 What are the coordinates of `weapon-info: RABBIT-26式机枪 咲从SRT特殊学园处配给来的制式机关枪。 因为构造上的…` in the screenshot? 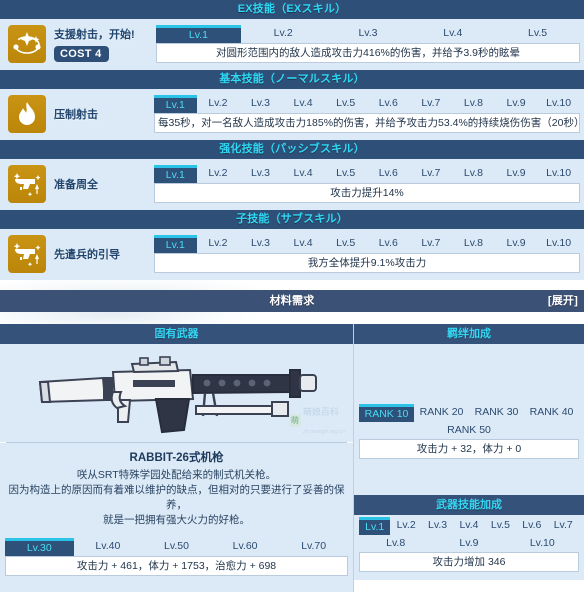 It's located at (176, 489).